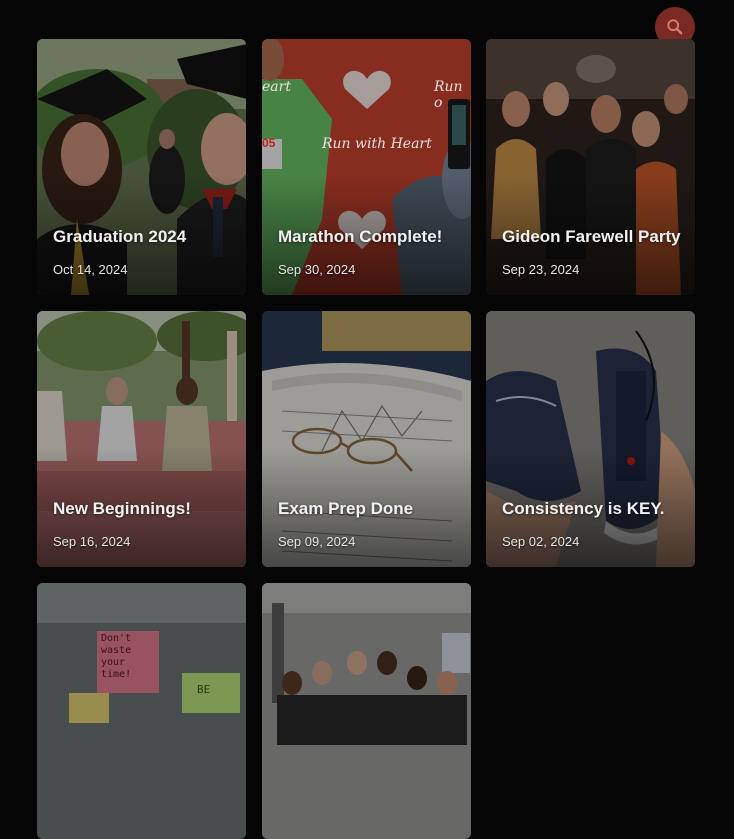  What do you see at coordinates (90, 269) in the screenshot?
I see `card-date: Oct 14, 2024` at bounding box center [90, 269].